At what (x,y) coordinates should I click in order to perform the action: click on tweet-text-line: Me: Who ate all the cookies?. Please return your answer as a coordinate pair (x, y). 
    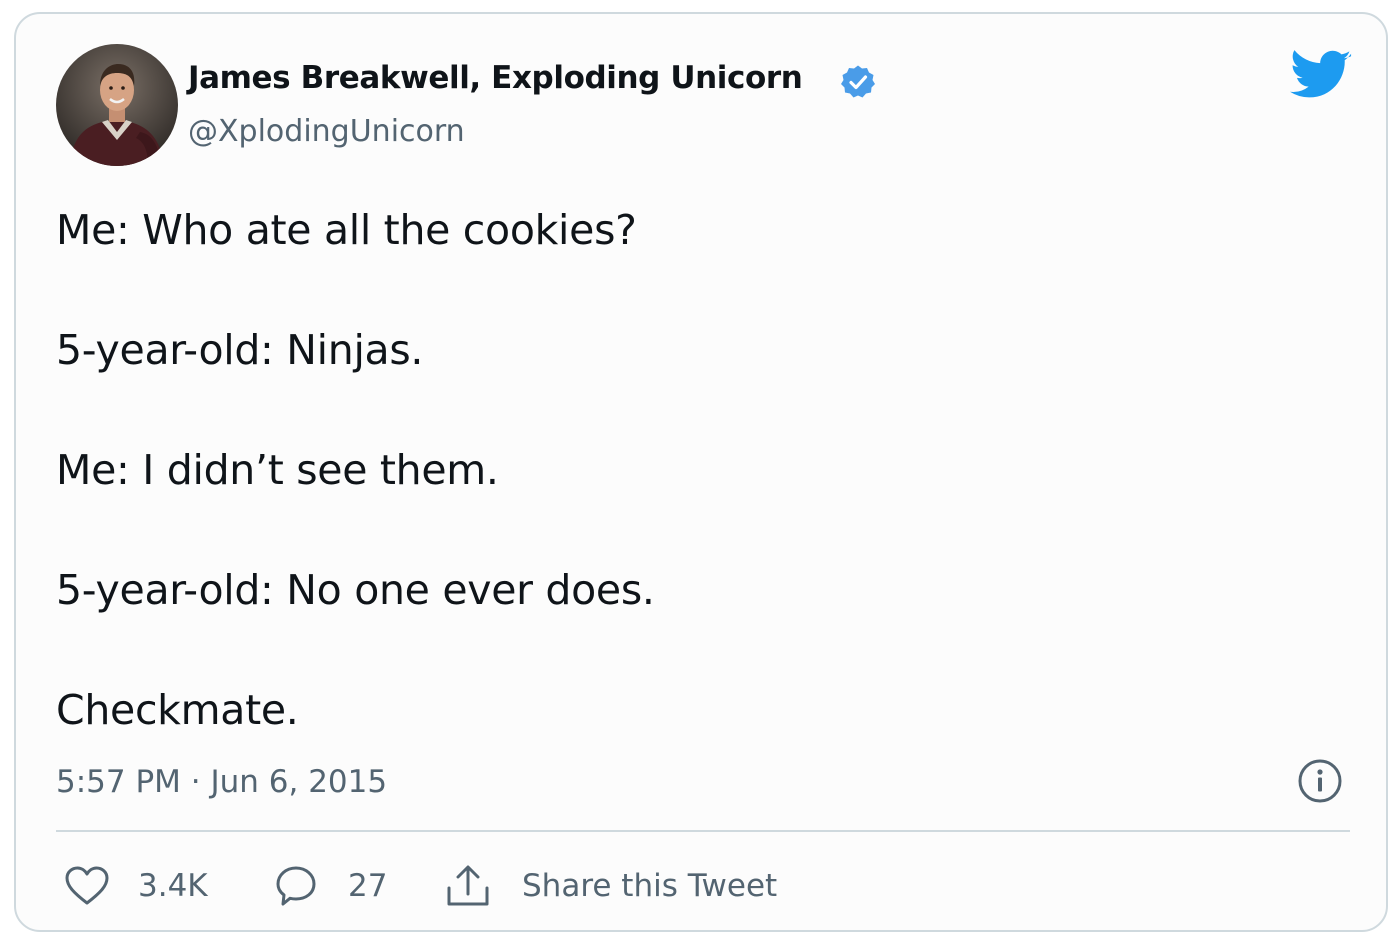
    Looking at the image, I should click on (346, 230).